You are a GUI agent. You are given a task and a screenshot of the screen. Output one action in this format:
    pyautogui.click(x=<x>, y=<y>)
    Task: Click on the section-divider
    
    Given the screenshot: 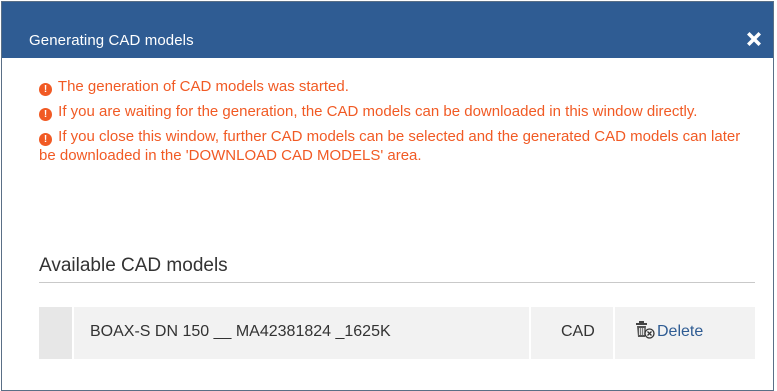 What is the action you would take?
    pyautogui.click(x=397, y=282)
    